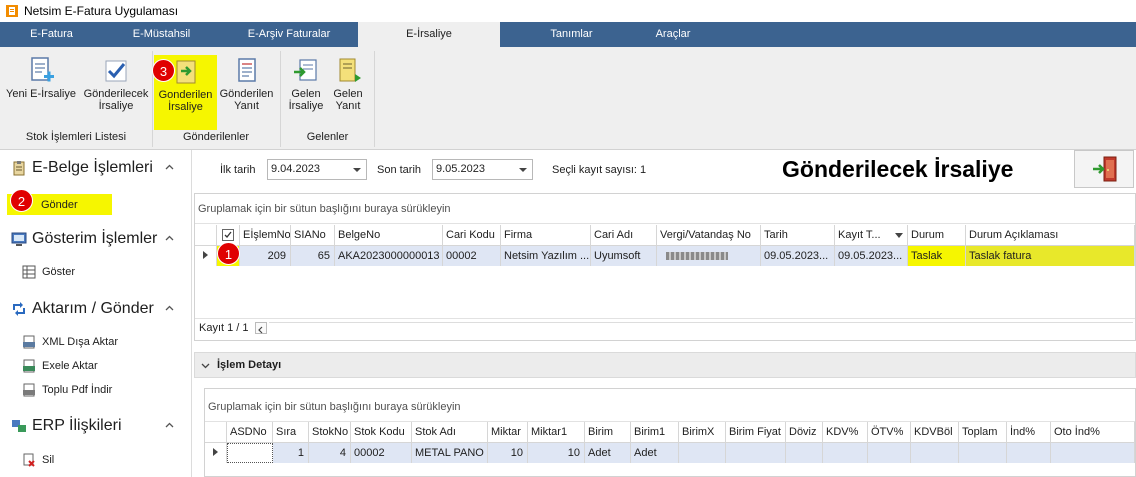  I want to click on tab-e-irsaliye: E-İrsaliye, so click(429, 34).